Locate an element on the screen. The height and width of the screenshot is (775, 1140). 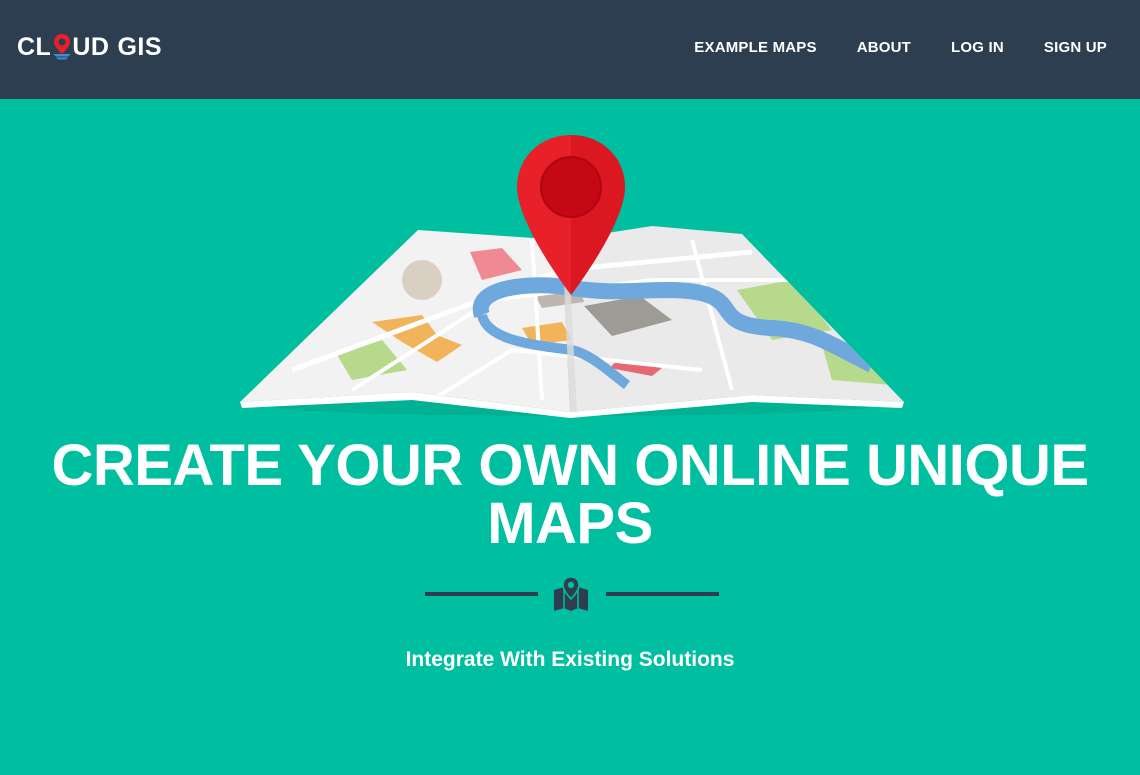
divider-line-right is located at coordinates (662, 594).